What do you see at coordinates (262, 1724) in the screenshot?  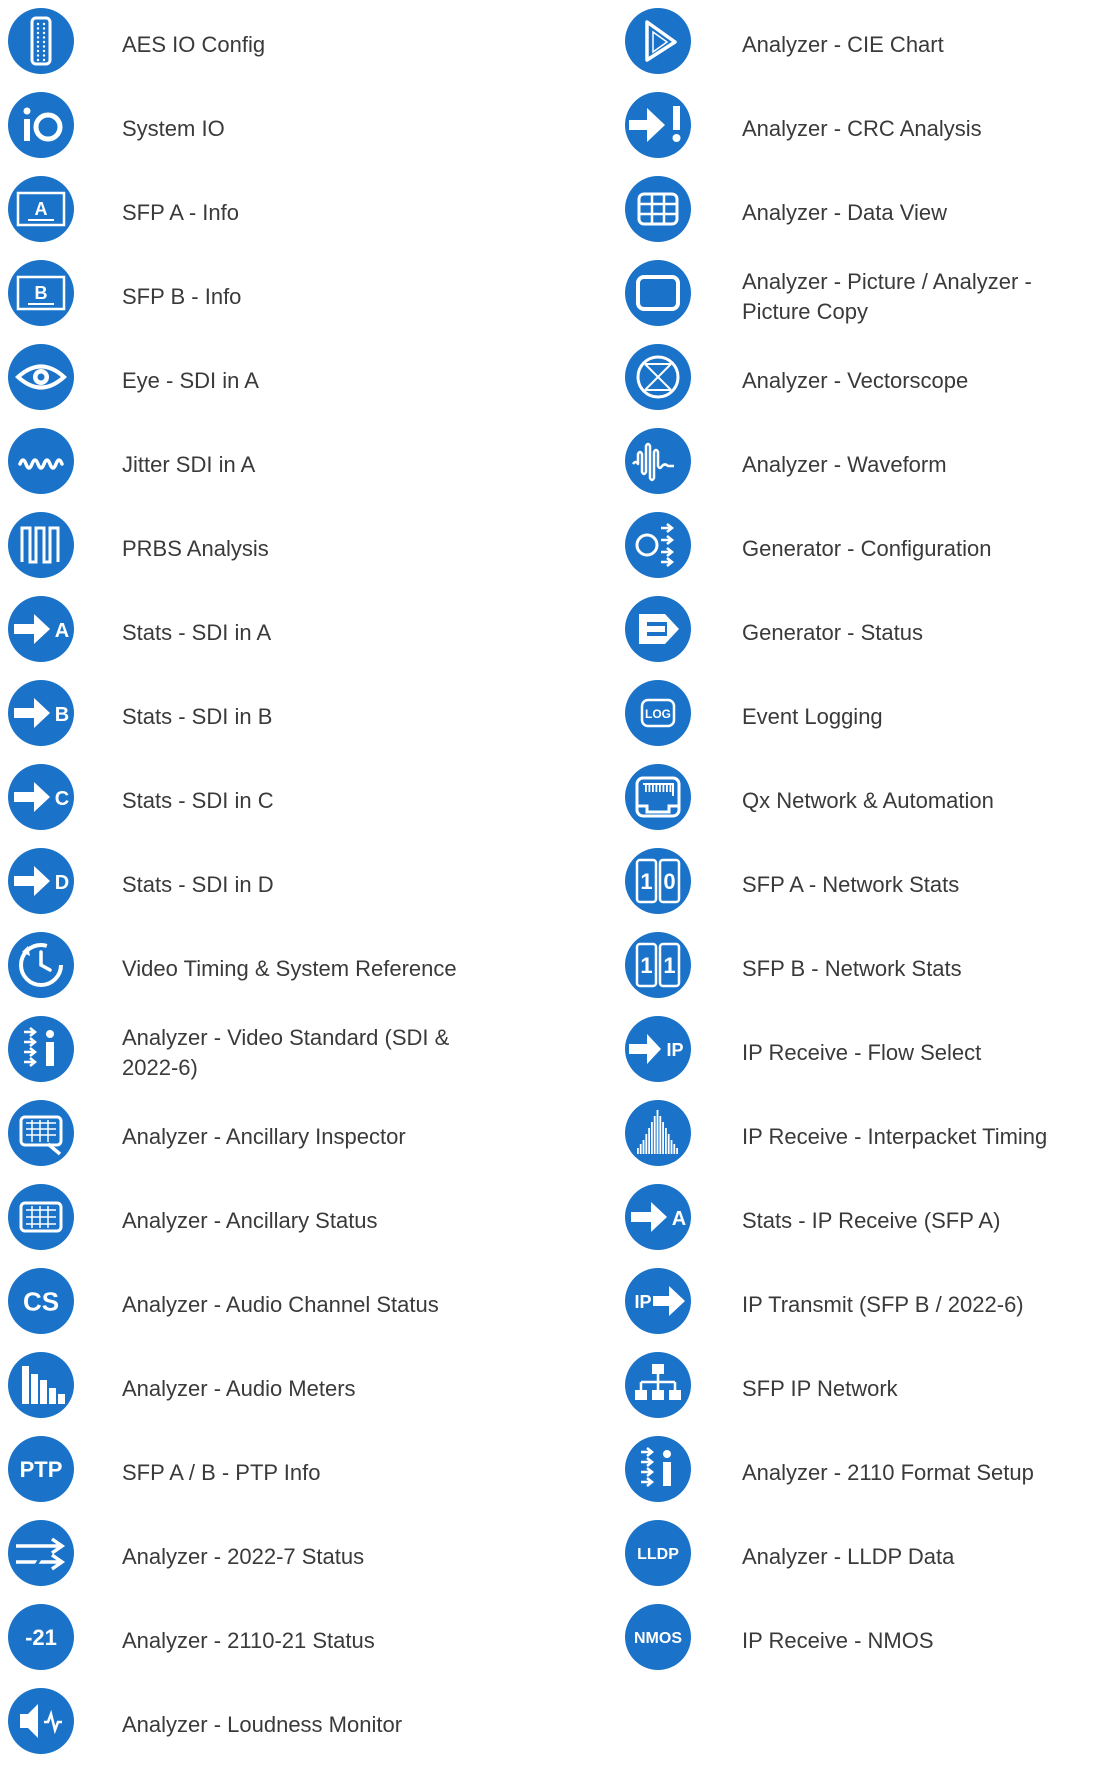 I see `item-label: Analyzer - Loudness Monitor` at bounding box center [262, 1724].